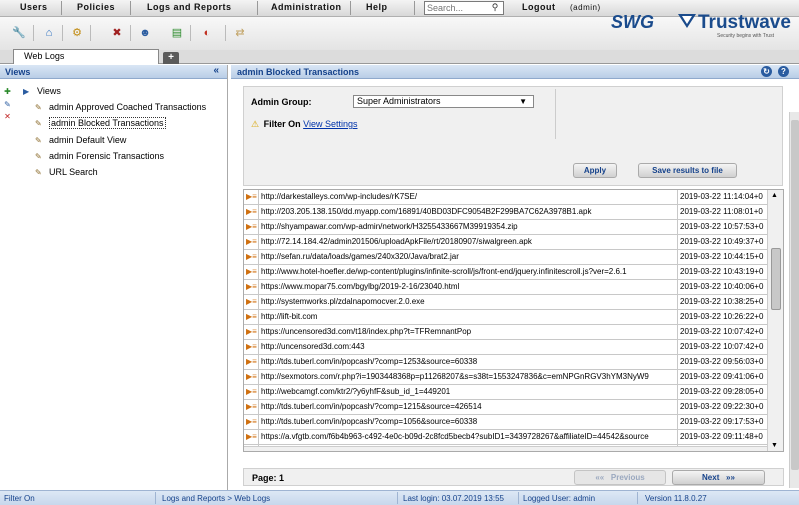 The image size is (799, 505). Describe the element at coordinates (96, 7) in the screenshot. I see `menu-policies: Policies` at that location.